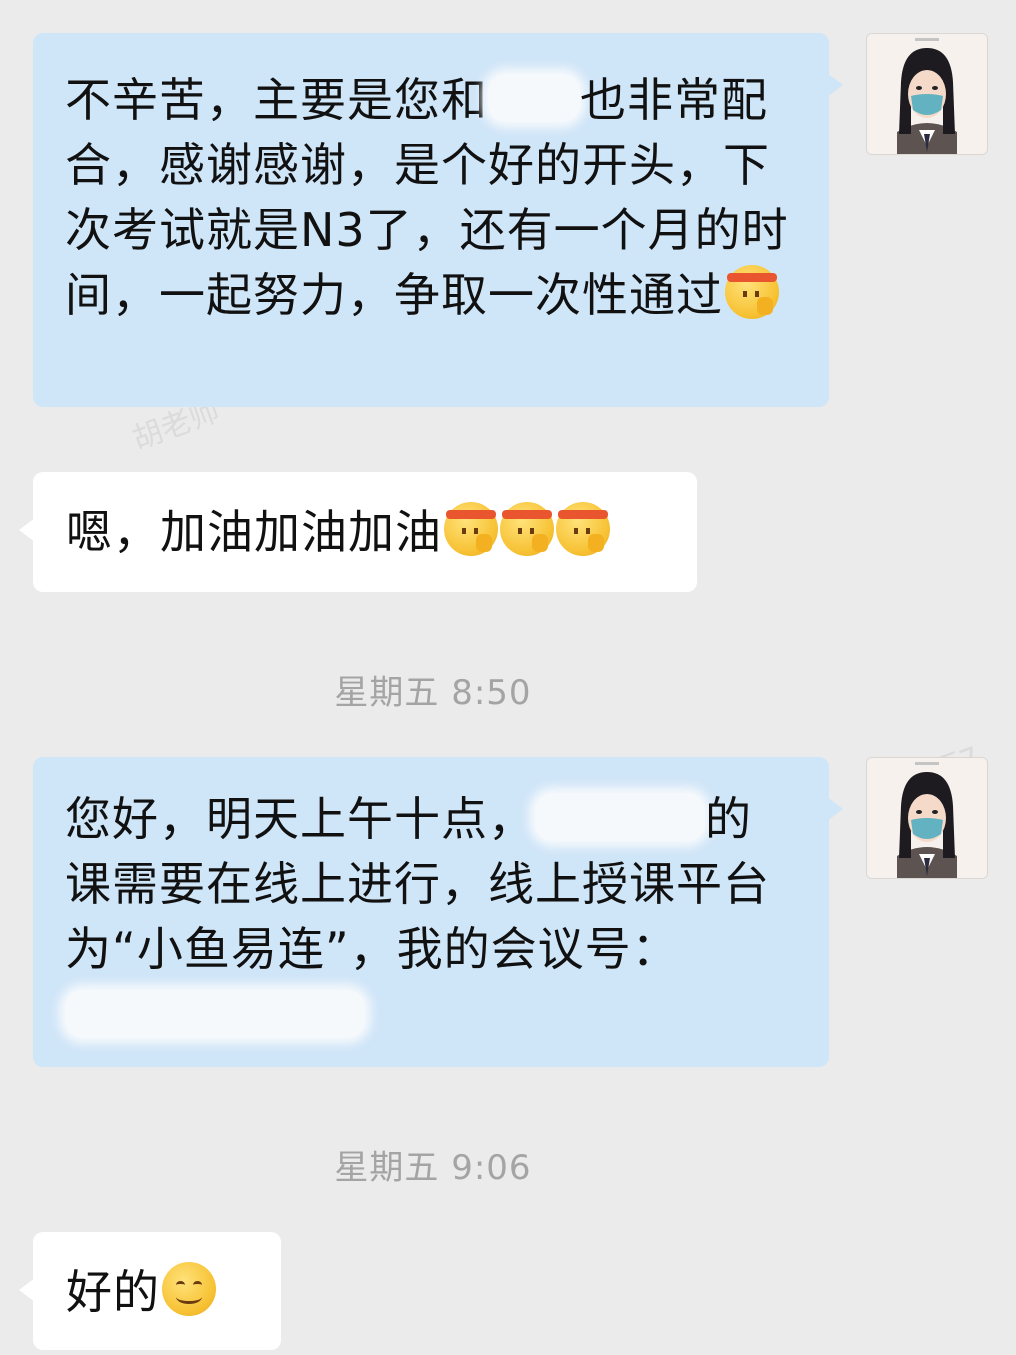 Image resolution: width=1016 pixels, height=1355 pixels. I want to click on redacted-meeting-number, so click(215, 1014).